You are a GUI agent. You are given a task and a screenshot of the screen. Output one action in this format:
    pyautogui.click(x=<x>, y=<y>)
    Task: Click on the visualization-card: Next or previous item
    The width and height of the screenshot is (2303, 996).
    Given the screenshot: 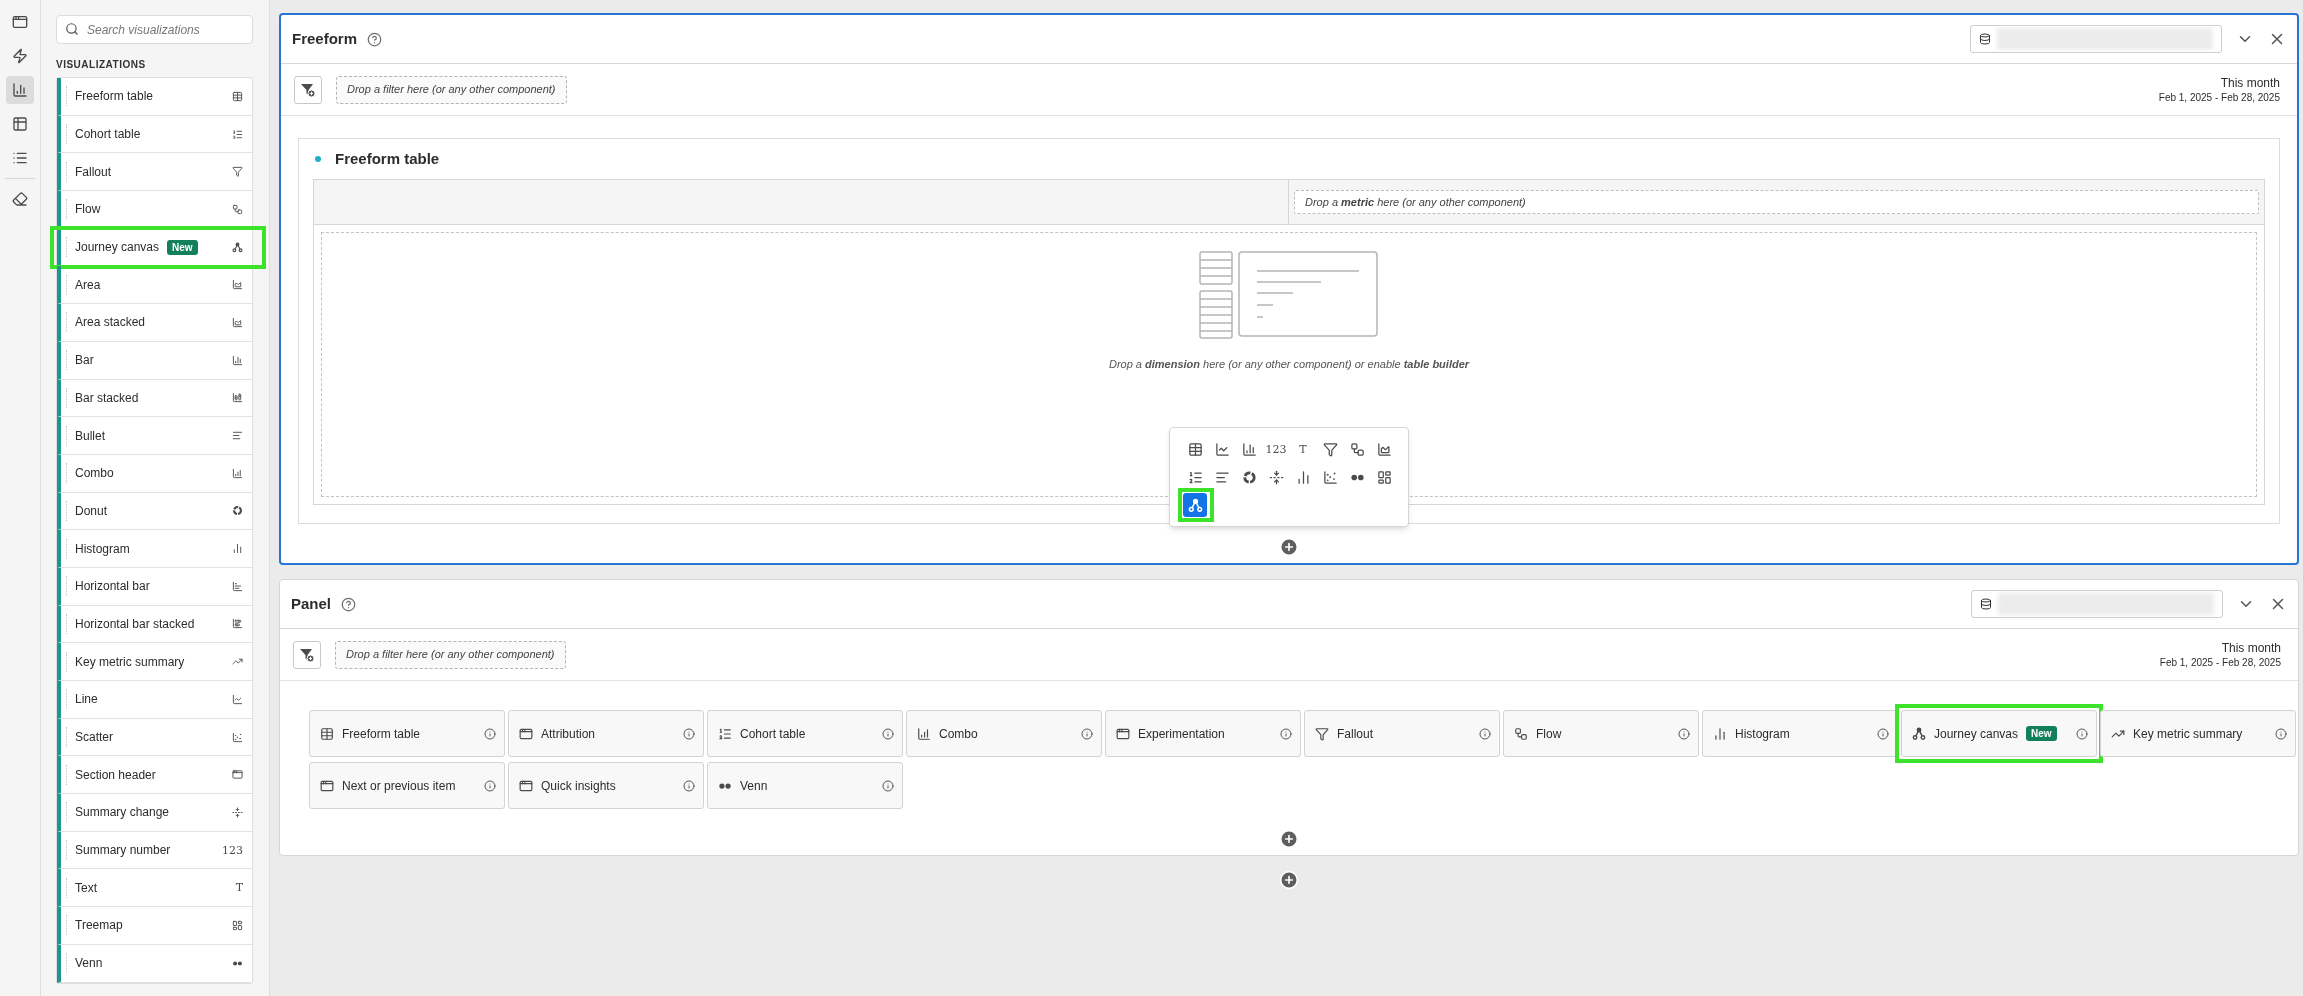 What is the action you would take?
    pyautogui.click(x=407, y=785)
    